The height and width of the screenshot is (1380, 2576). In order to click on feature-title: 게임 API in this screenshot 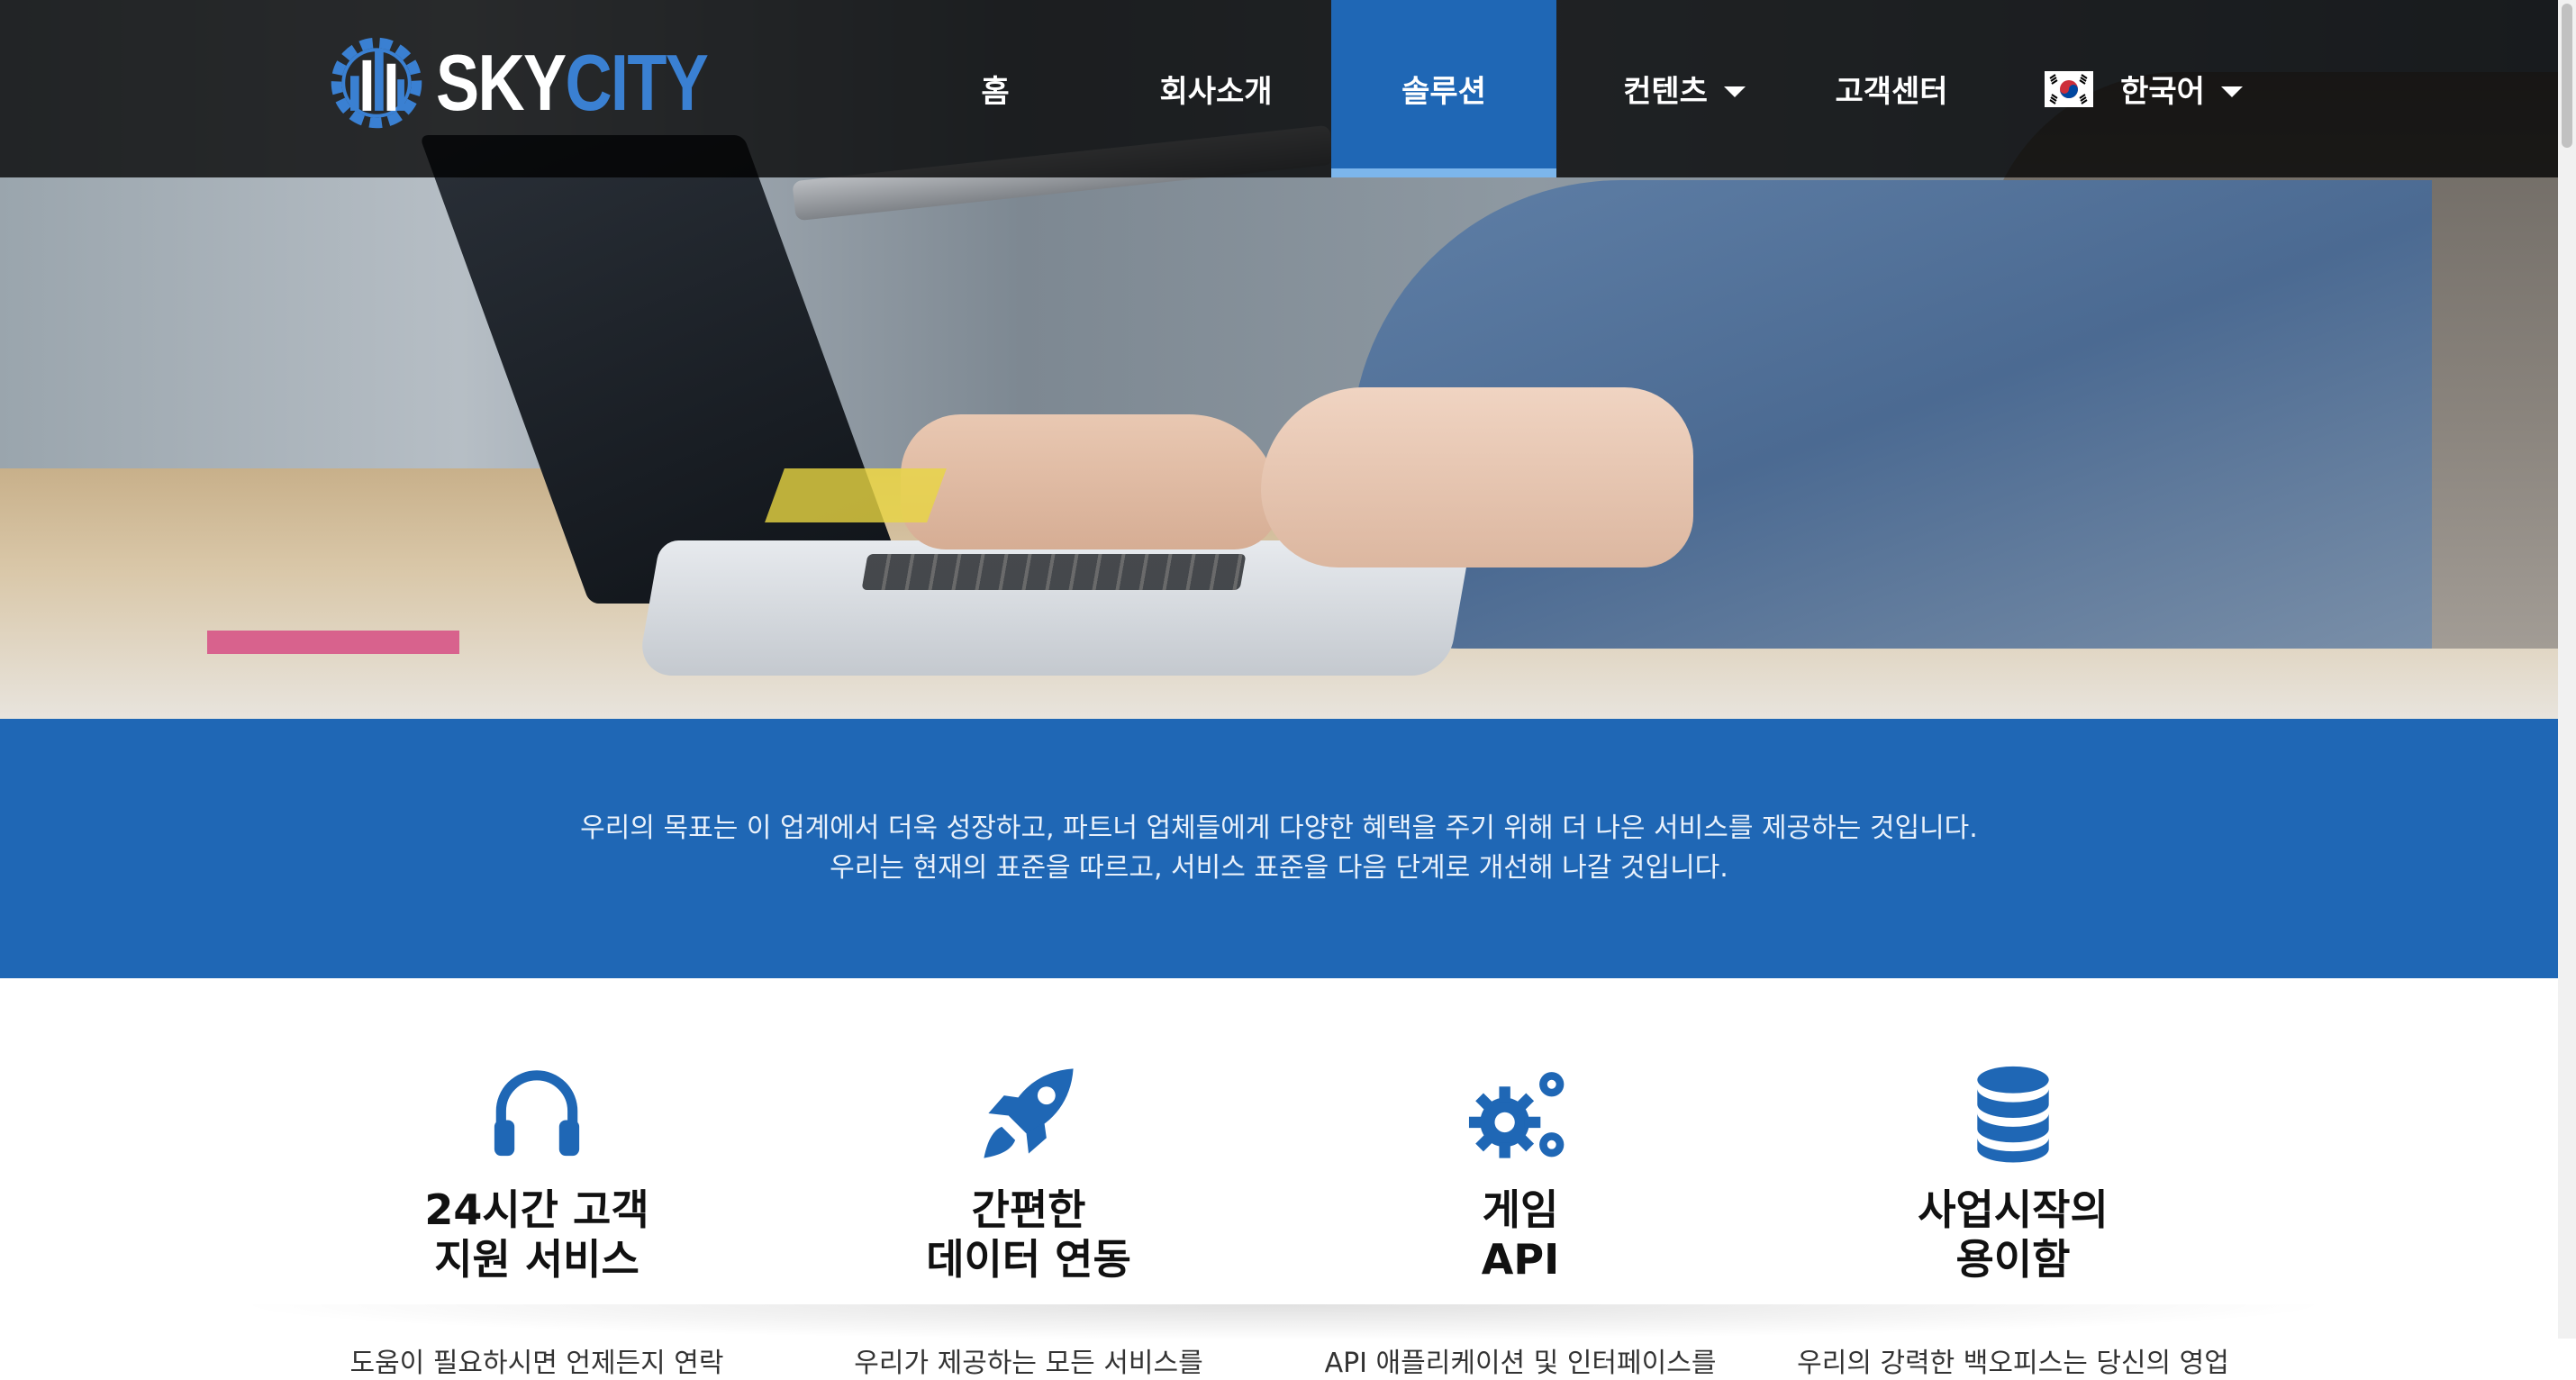, I will do `click(1520, 1234)`.